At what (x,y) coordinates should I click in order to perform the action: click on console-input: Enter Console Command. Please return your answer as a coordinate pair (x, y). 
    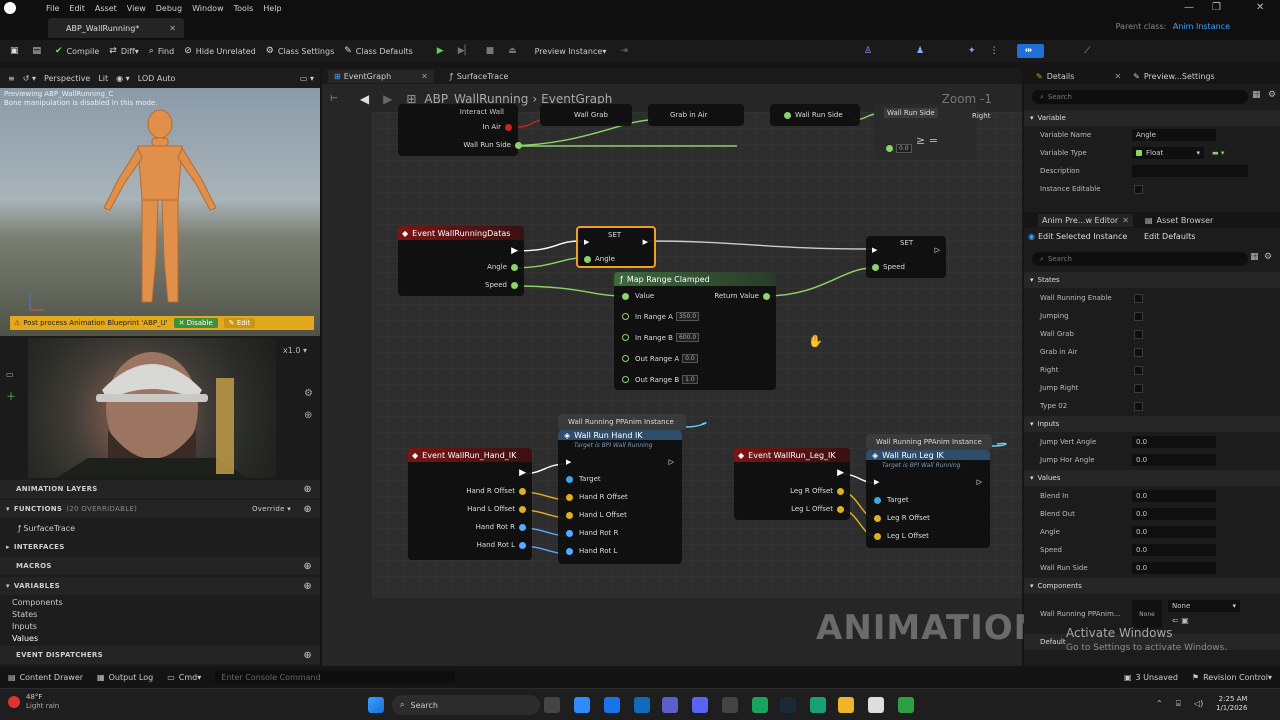
    Looking at the image, I should click on (335, 677).